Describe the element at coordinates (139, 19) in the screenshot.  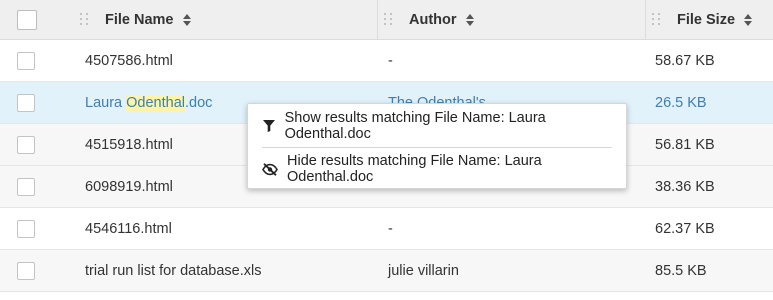
I see `column-label: File Name` at that location.